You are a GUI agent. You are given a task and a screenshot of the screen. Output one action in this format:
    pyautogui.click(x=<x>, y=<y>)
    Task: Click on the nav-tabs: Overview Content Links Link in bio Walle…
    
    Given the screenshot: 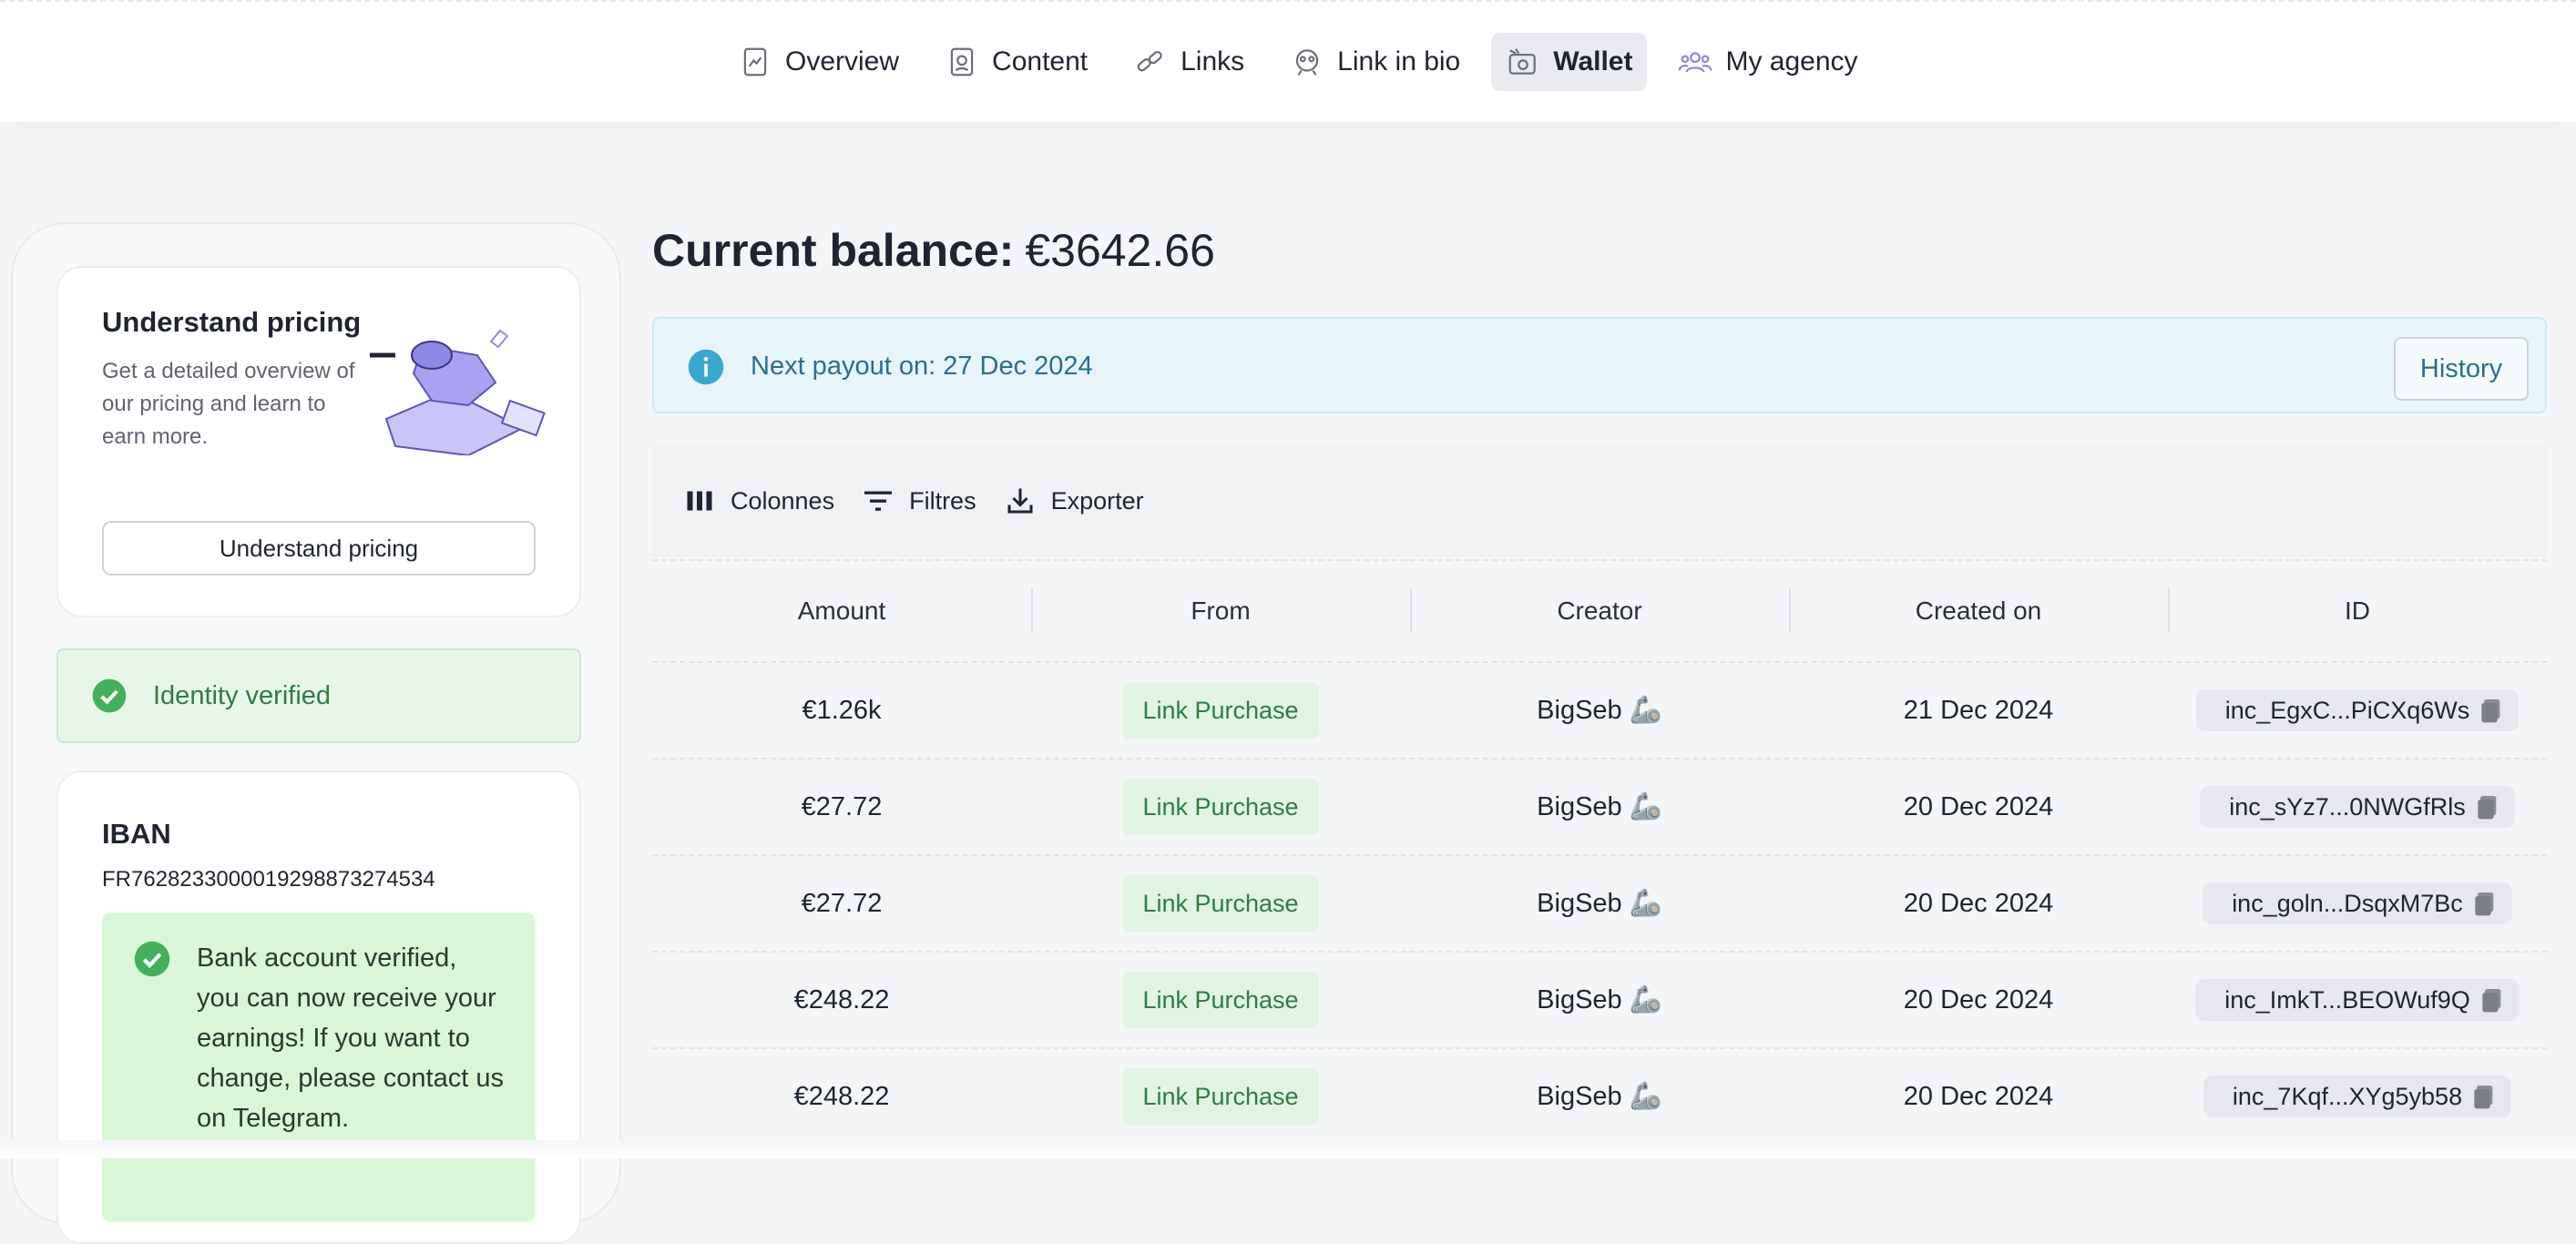 What is the action you would take?
    pyautogui.click(x=1298, y=62)
    